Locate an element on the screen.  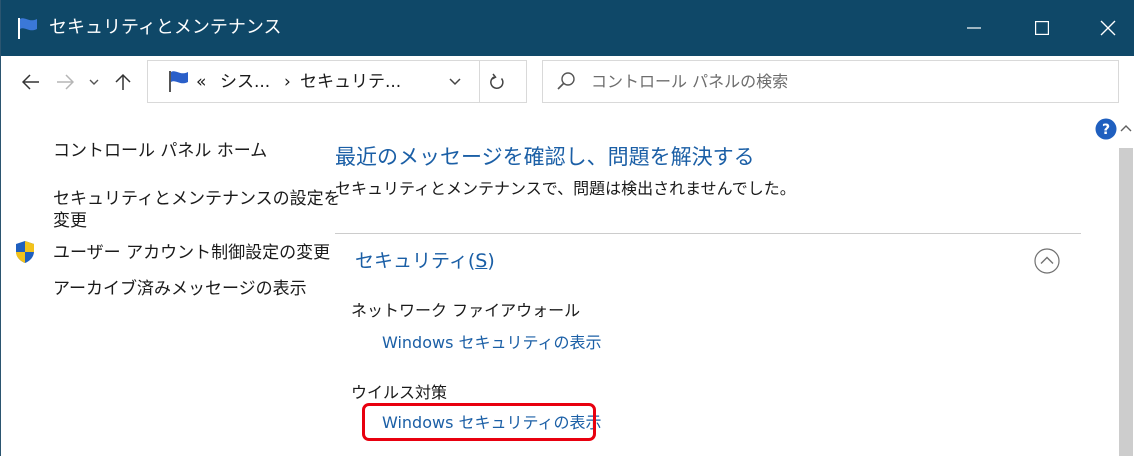
forward-button is located at coordinates (65, 82).